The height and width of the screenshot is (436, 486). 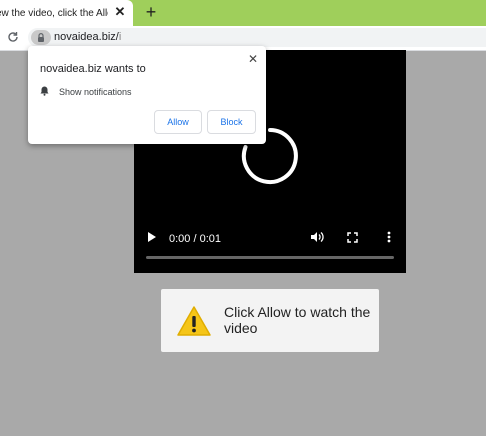 I want to click on bell-icon, so click(x=44, y=92).